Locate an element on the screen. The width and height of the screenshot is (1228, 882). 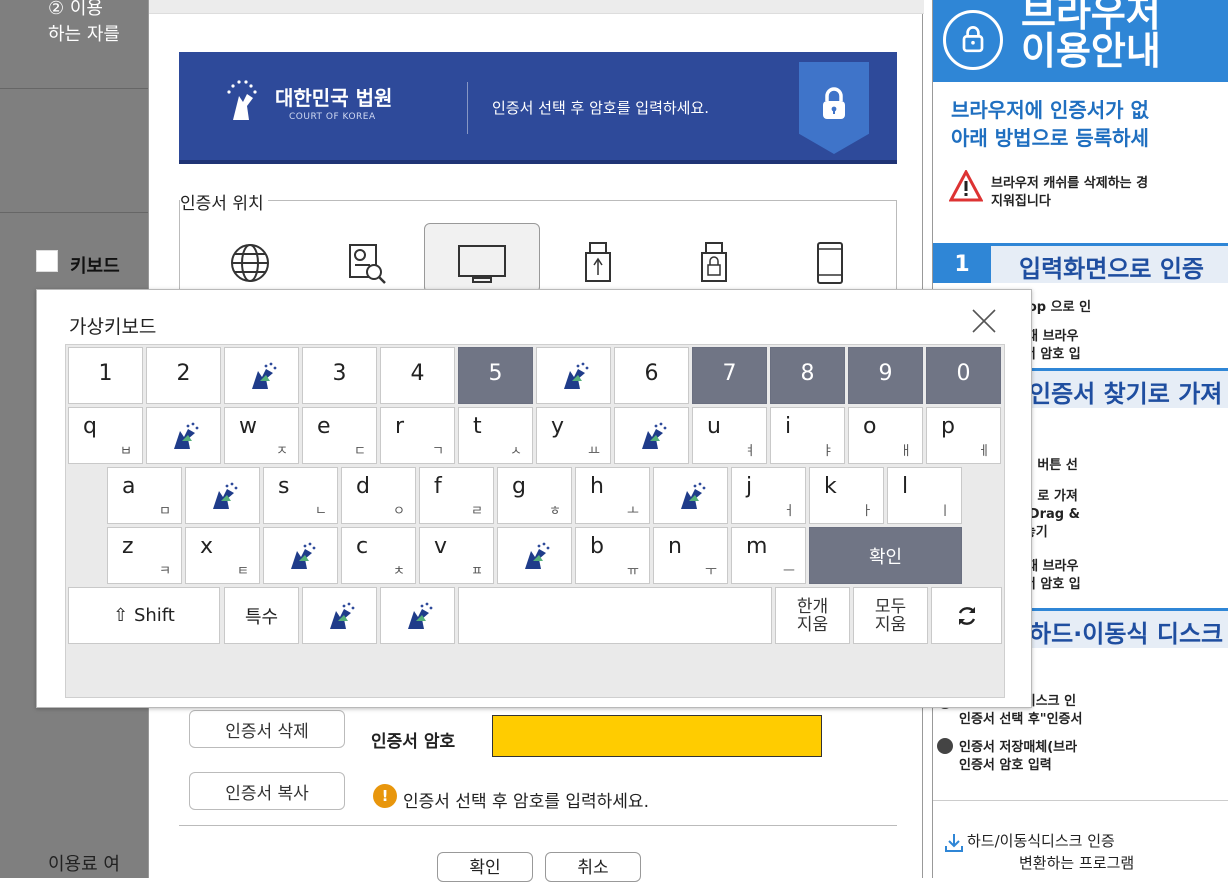
password-input is located at coordinates (657, 736).